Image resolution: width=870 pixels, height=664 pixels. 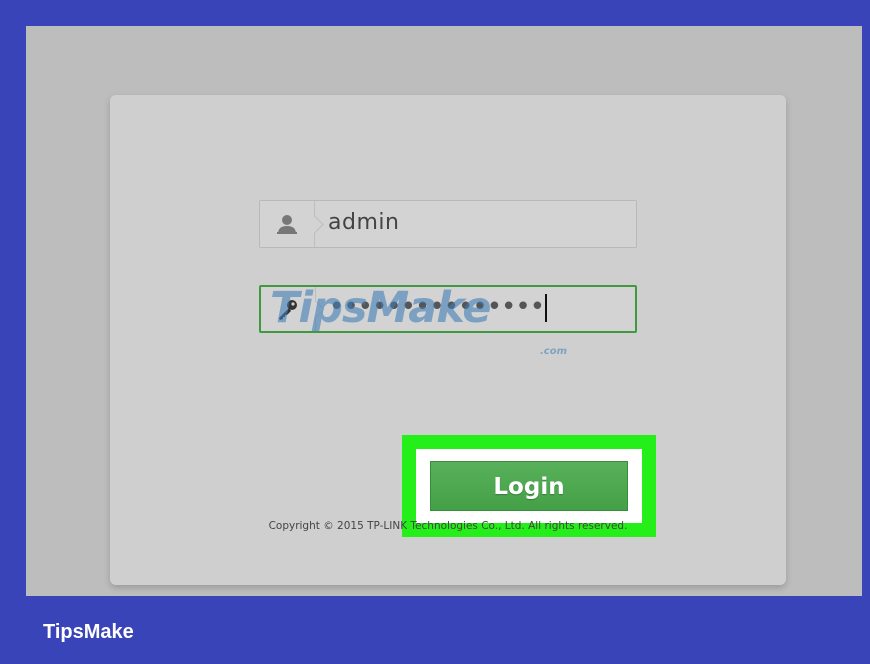 I want to click on username-icon-box, so click(x=287, y=224).